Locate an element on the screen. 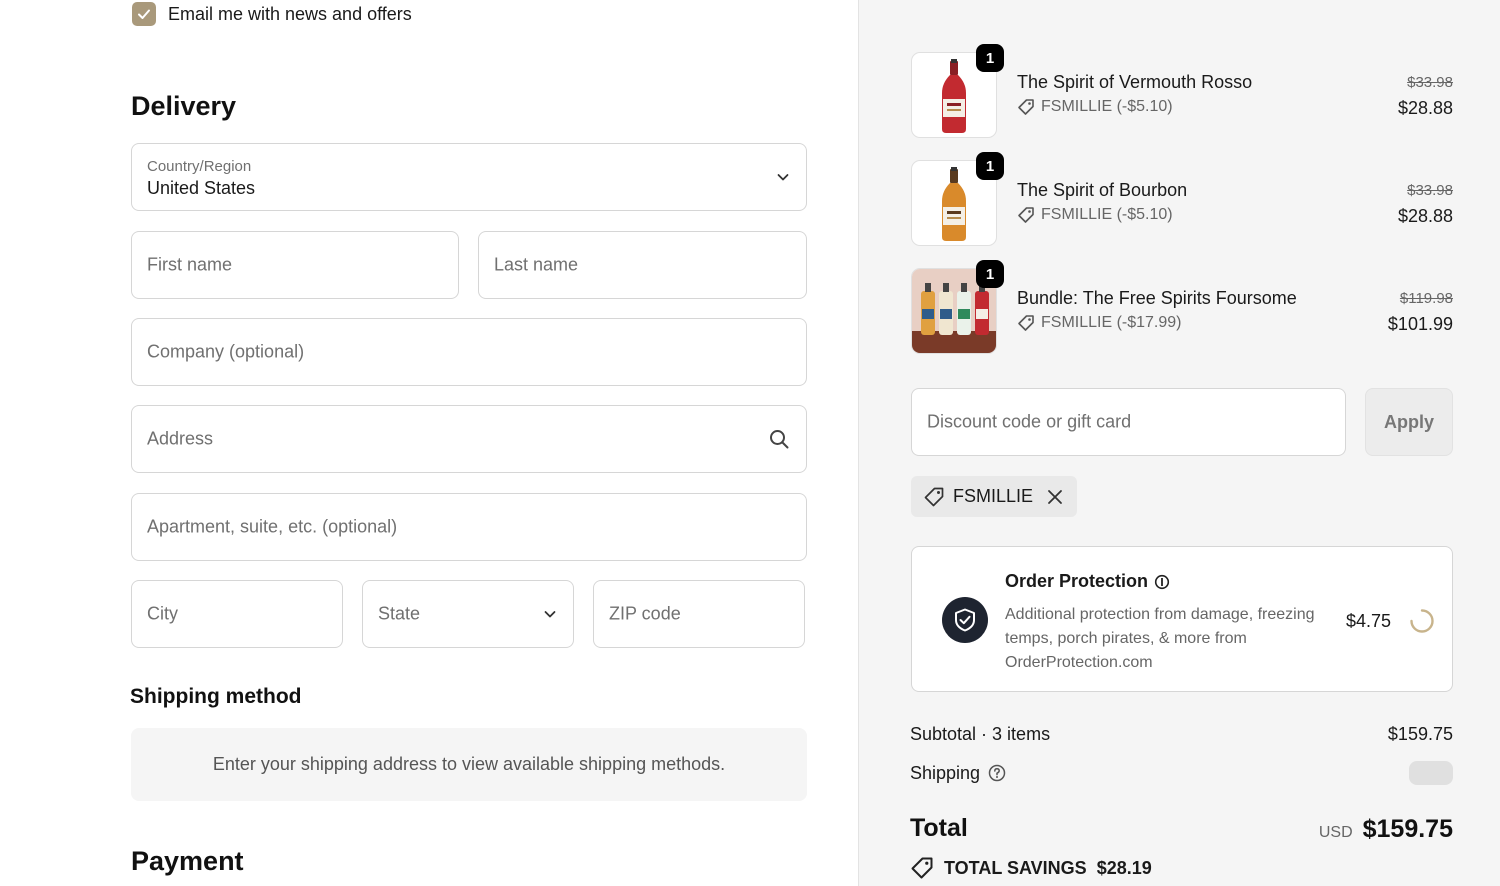  address-placeholder: Address is located at coordinates (180, 438).